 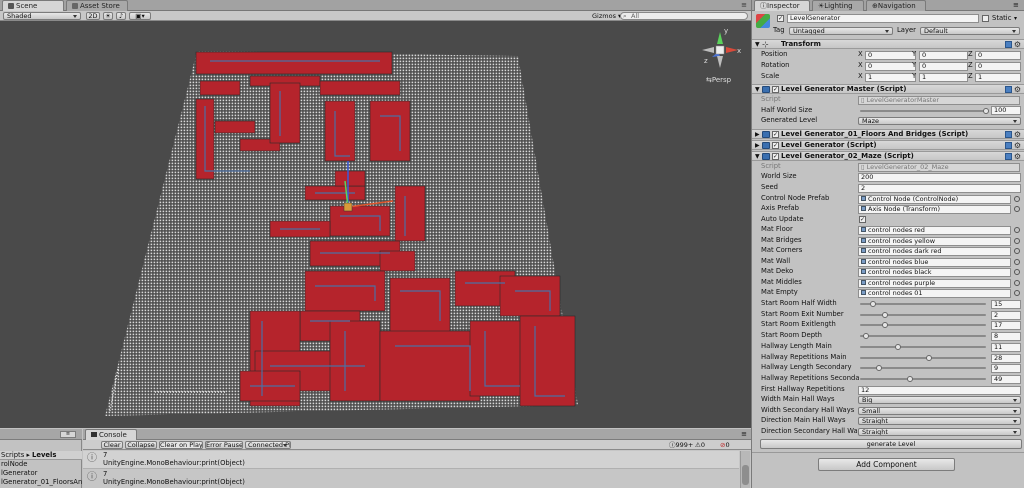 I want to click on slider-value-field: 11, so click(x=1006, y=347).